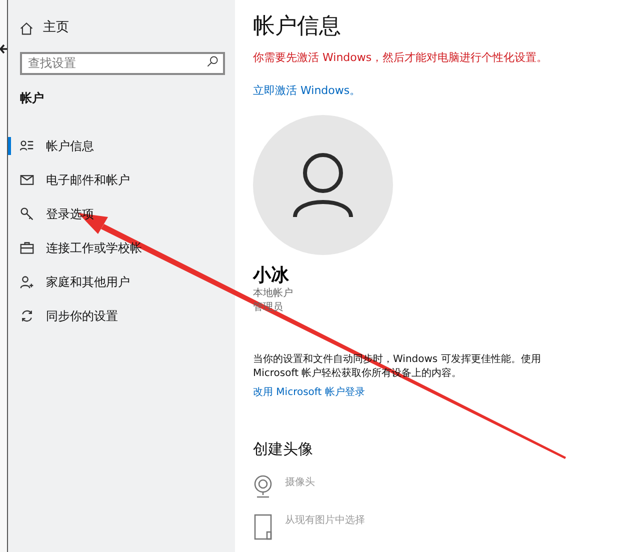 The width and height of the screenshot is (640, 552). I want to click on mail-icon, so click(27, 179).